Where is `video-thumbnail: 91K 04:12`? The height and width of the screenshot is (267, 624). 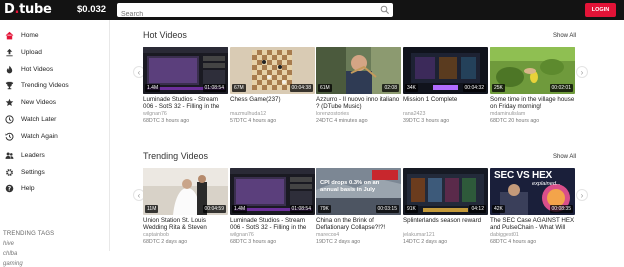 video-thumbnail: 91K 04:12 is located at coordinates (445, 191).